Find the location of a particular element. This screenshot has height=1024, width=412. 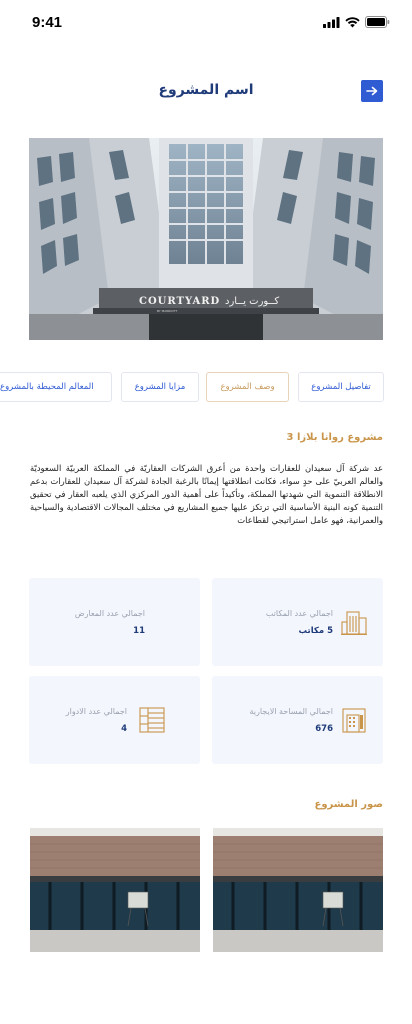

stat-label-floors: اجمالي عدد الادوار is located at coordinates (96, 711).